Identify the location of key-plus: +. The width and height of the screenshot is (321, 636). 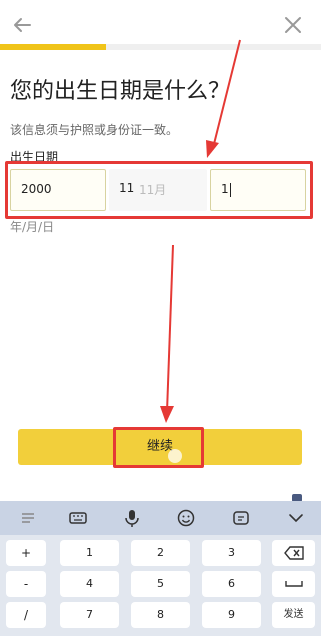
(26, 553).